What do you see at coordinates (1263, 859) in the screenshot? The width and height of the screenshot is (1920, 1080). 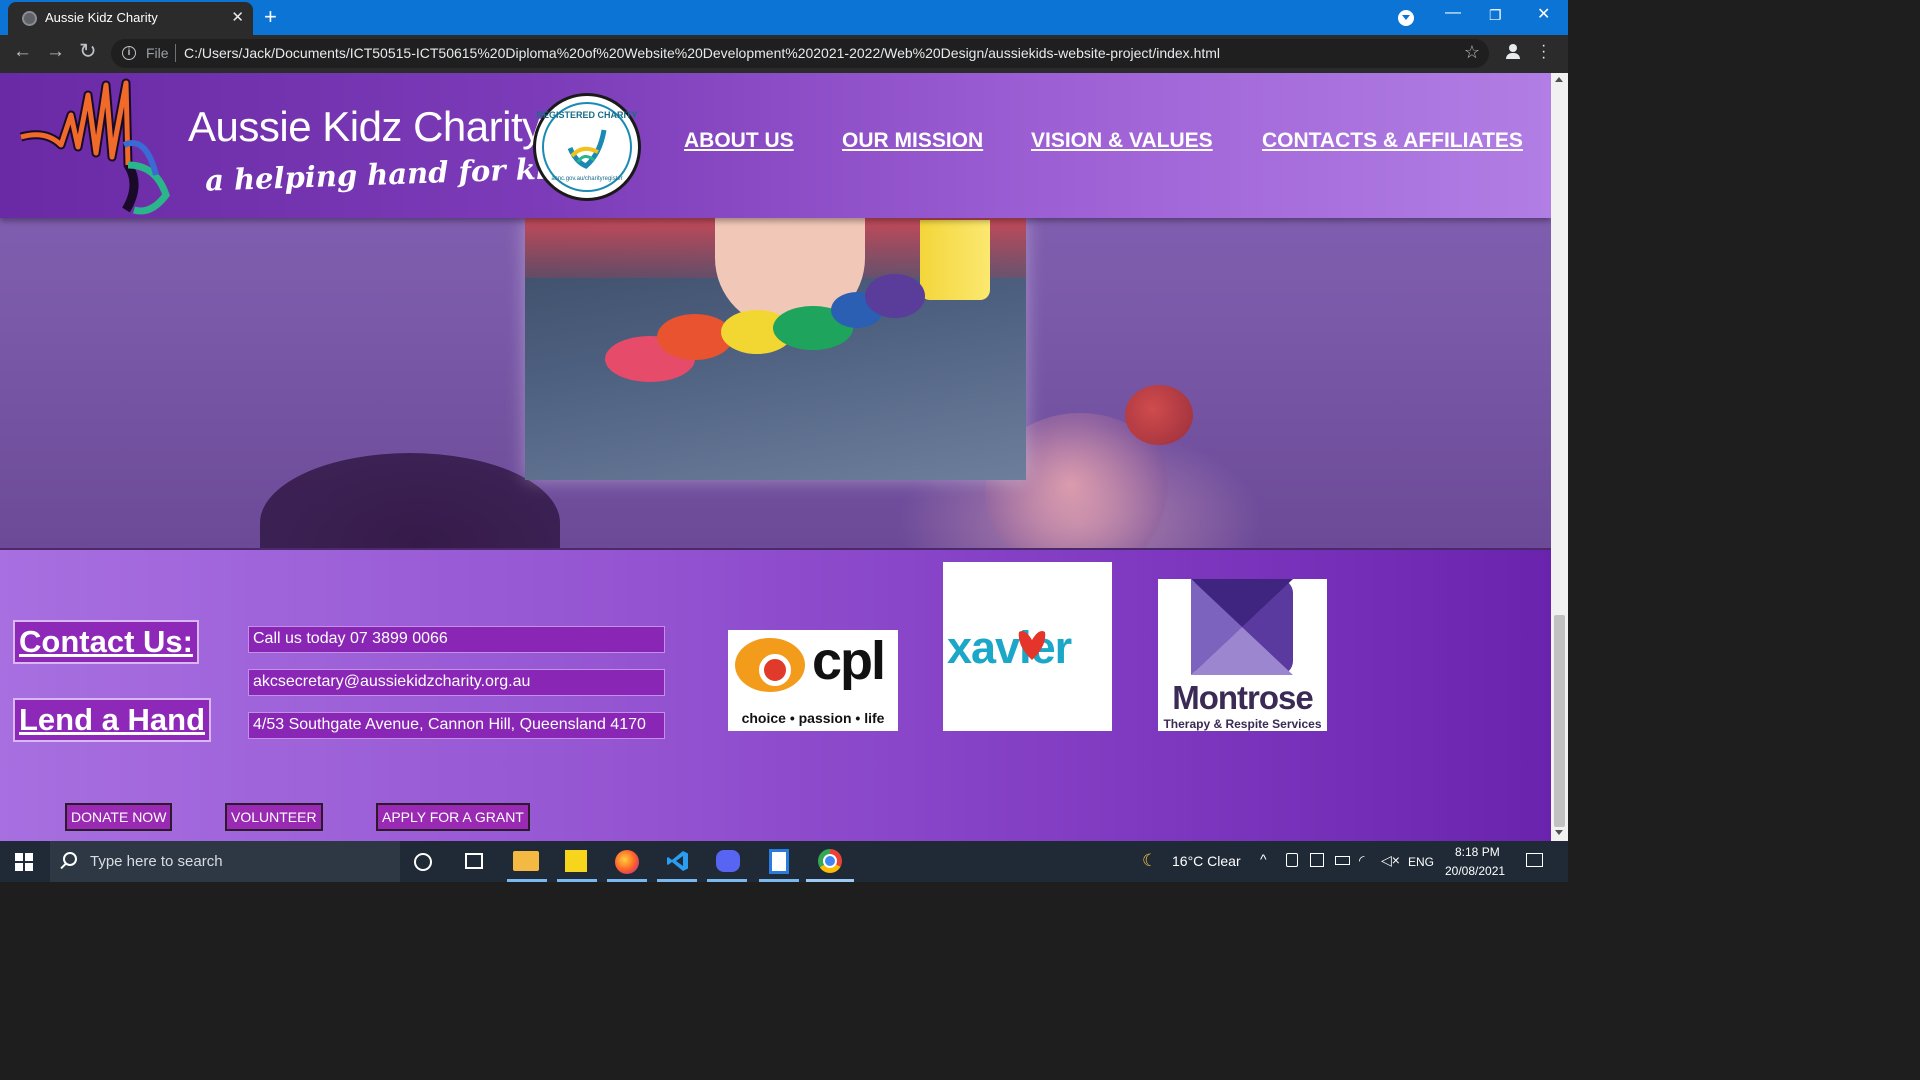 I see `chevron-up-icon: ^` at bounding box center [1263, 859].